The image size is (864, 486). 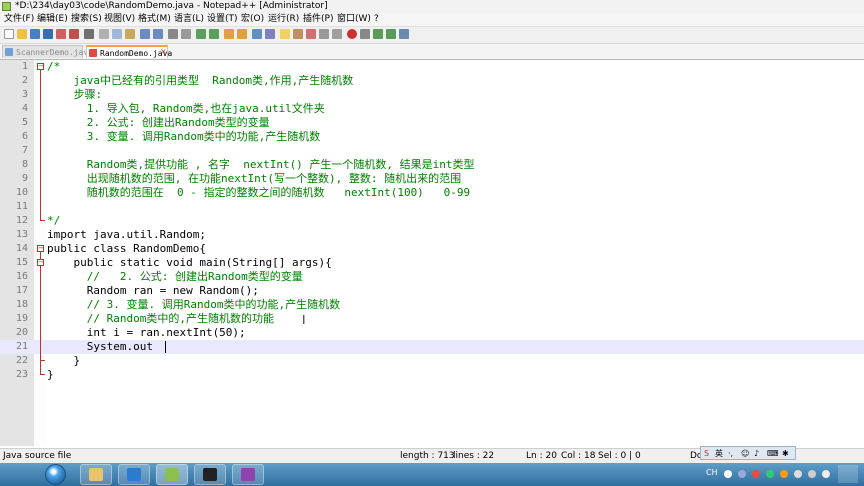 I want to click on taskbar-cmd, so click(x=210, y=474).